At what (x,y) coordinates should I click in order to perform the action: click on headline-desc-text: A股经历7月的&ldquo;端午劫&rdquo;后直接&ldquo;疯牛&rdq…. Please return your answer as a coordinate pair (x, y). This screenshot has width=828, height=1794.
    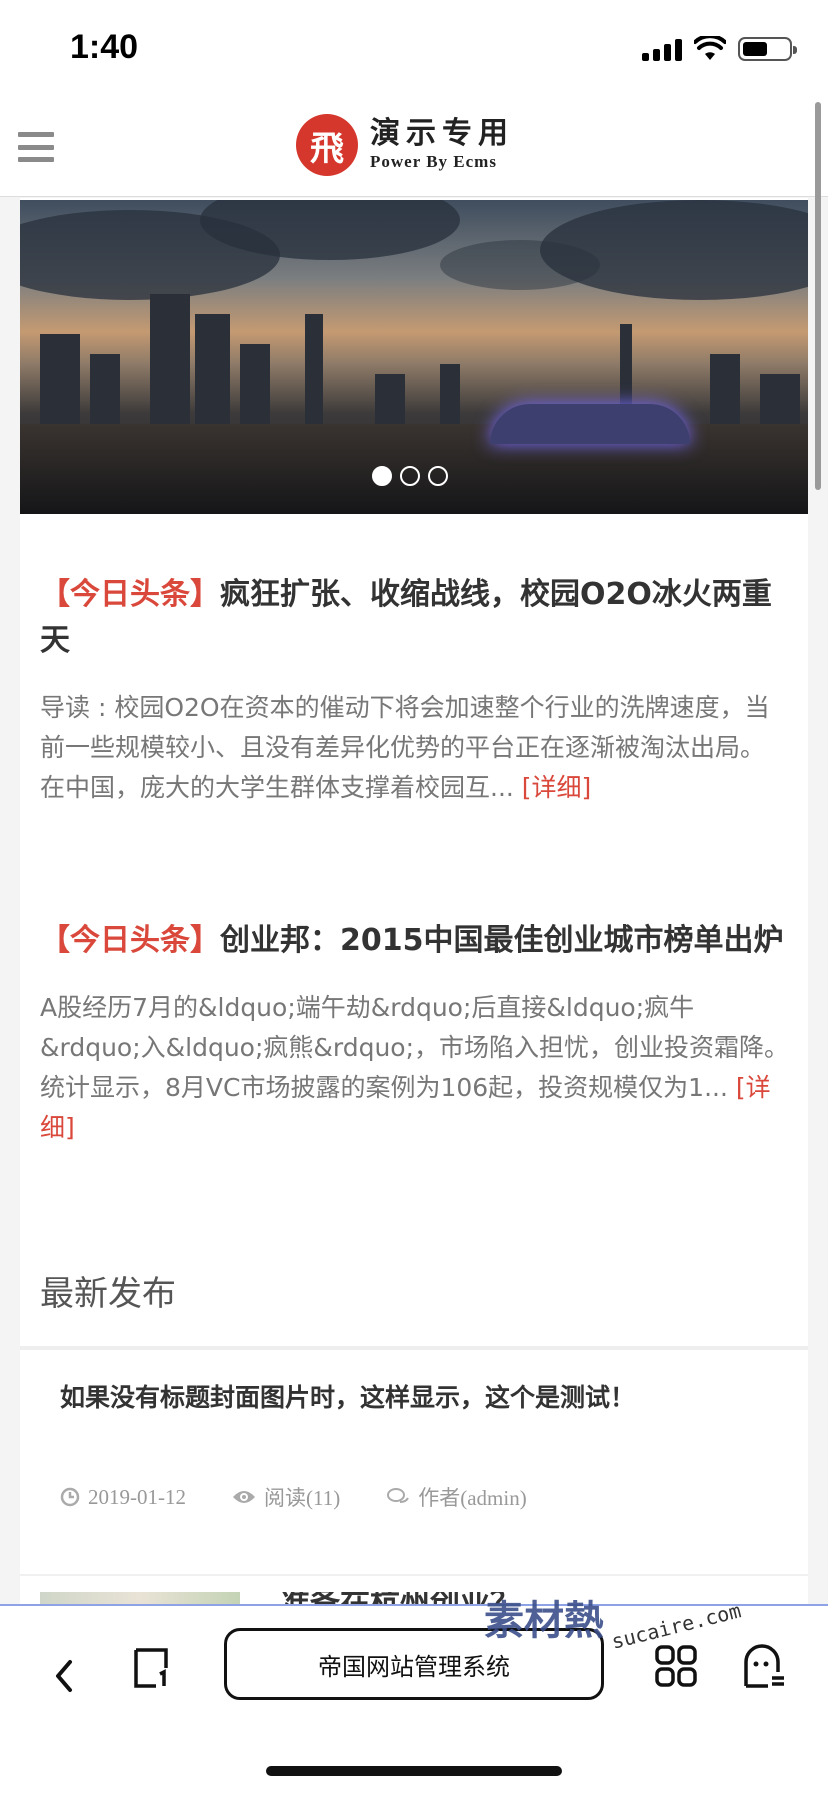
    Looking at the image, I should click on (415, 1047).